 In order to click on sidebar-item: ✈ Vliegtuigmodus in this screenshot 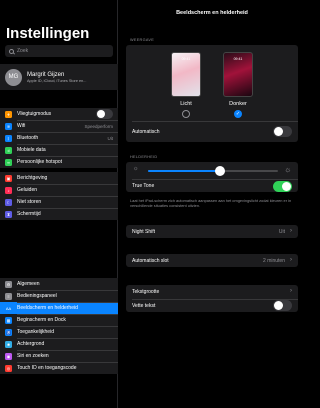, I will do `click(59, 114)`.